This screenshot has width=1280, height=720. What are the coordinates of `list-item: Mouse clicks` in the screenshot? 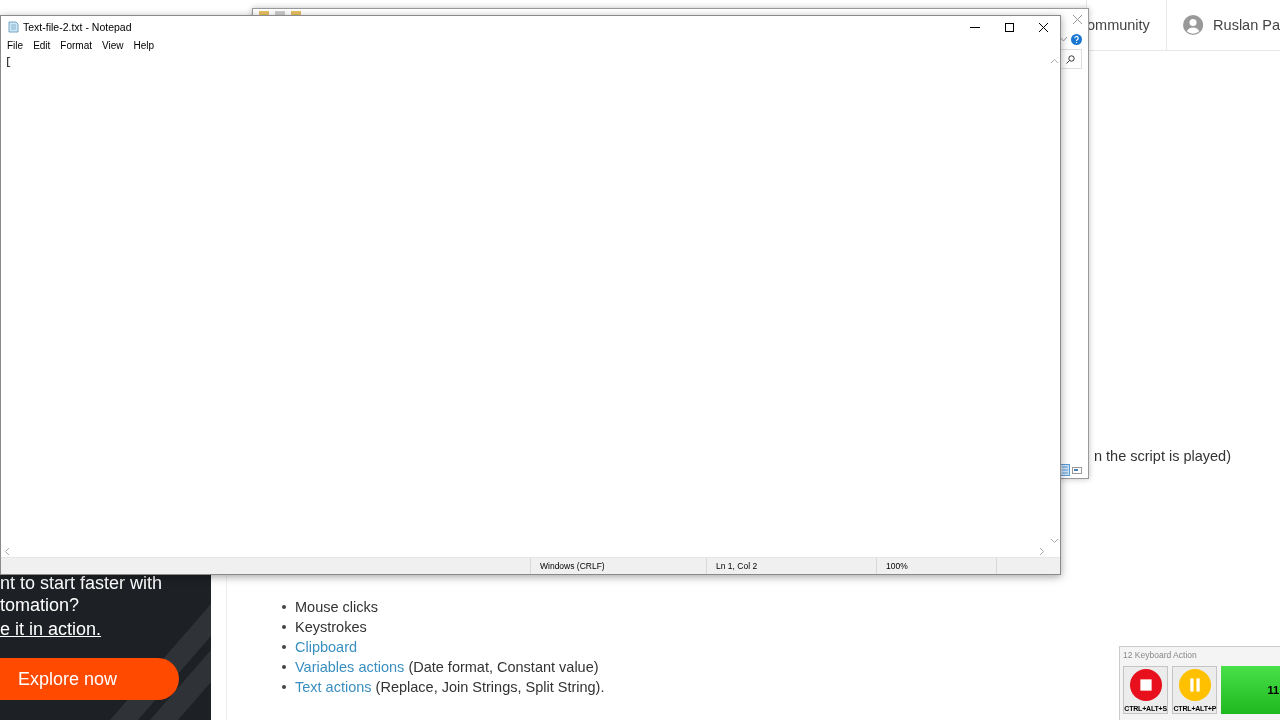 It's located at (336, 607).